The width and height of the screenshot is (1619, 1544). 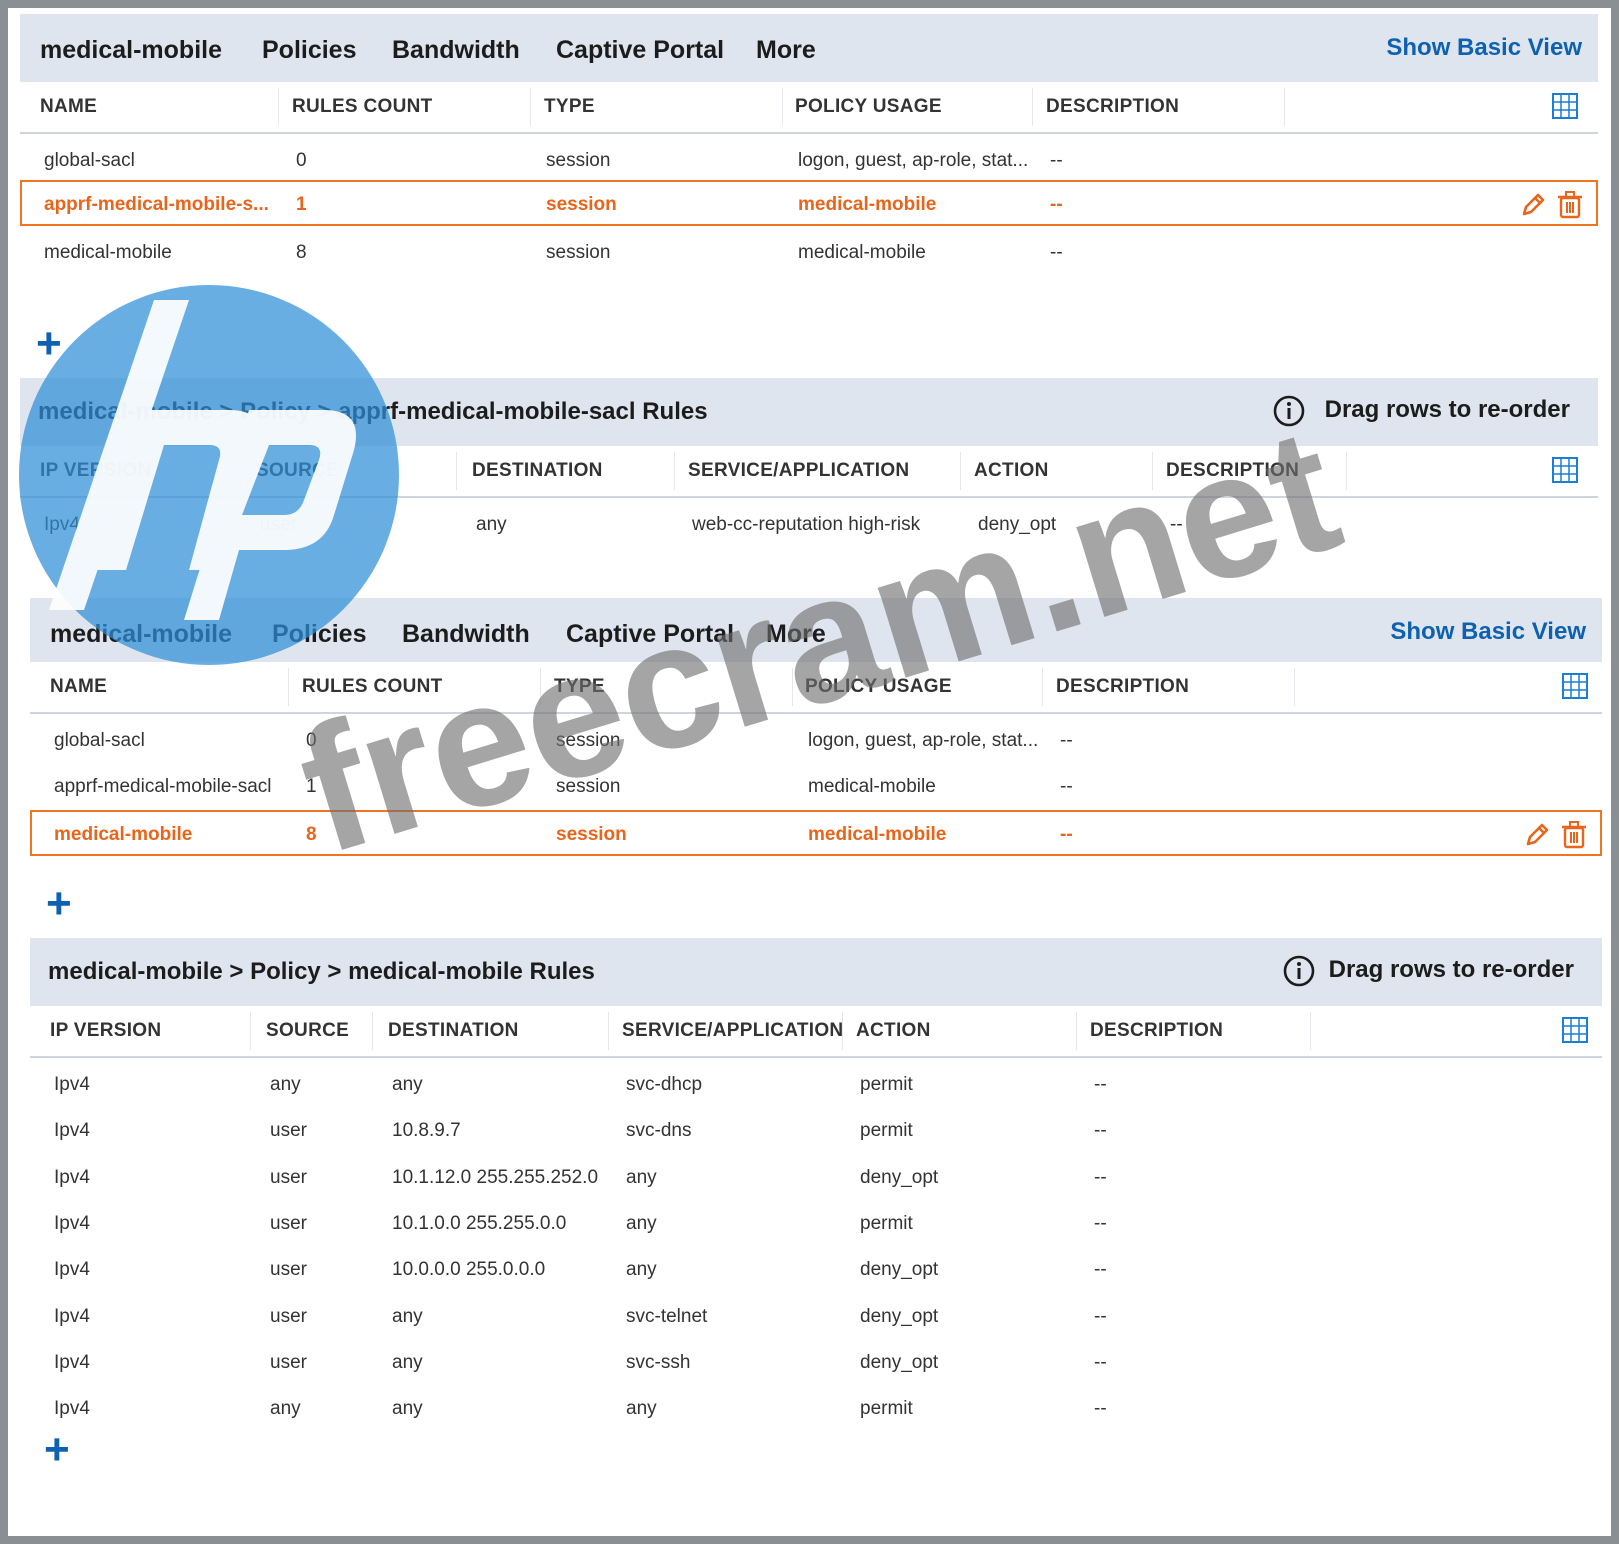 I want to click on policy-usage: medical-mobile, so click(x=872, y=786).